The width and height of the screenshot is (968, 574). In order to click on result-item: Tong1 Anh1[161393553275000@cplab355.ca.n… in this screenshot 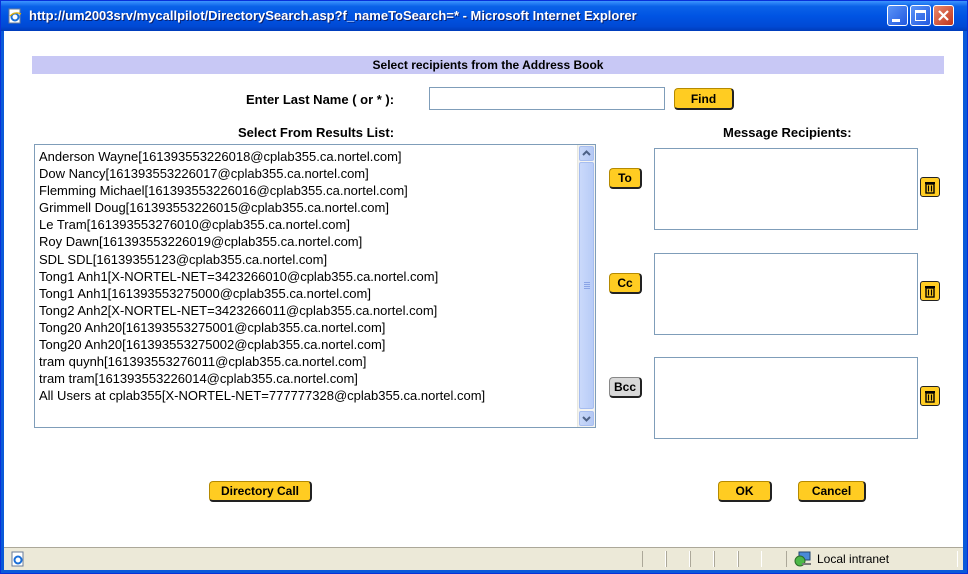, I will do `click(307, 293)`.